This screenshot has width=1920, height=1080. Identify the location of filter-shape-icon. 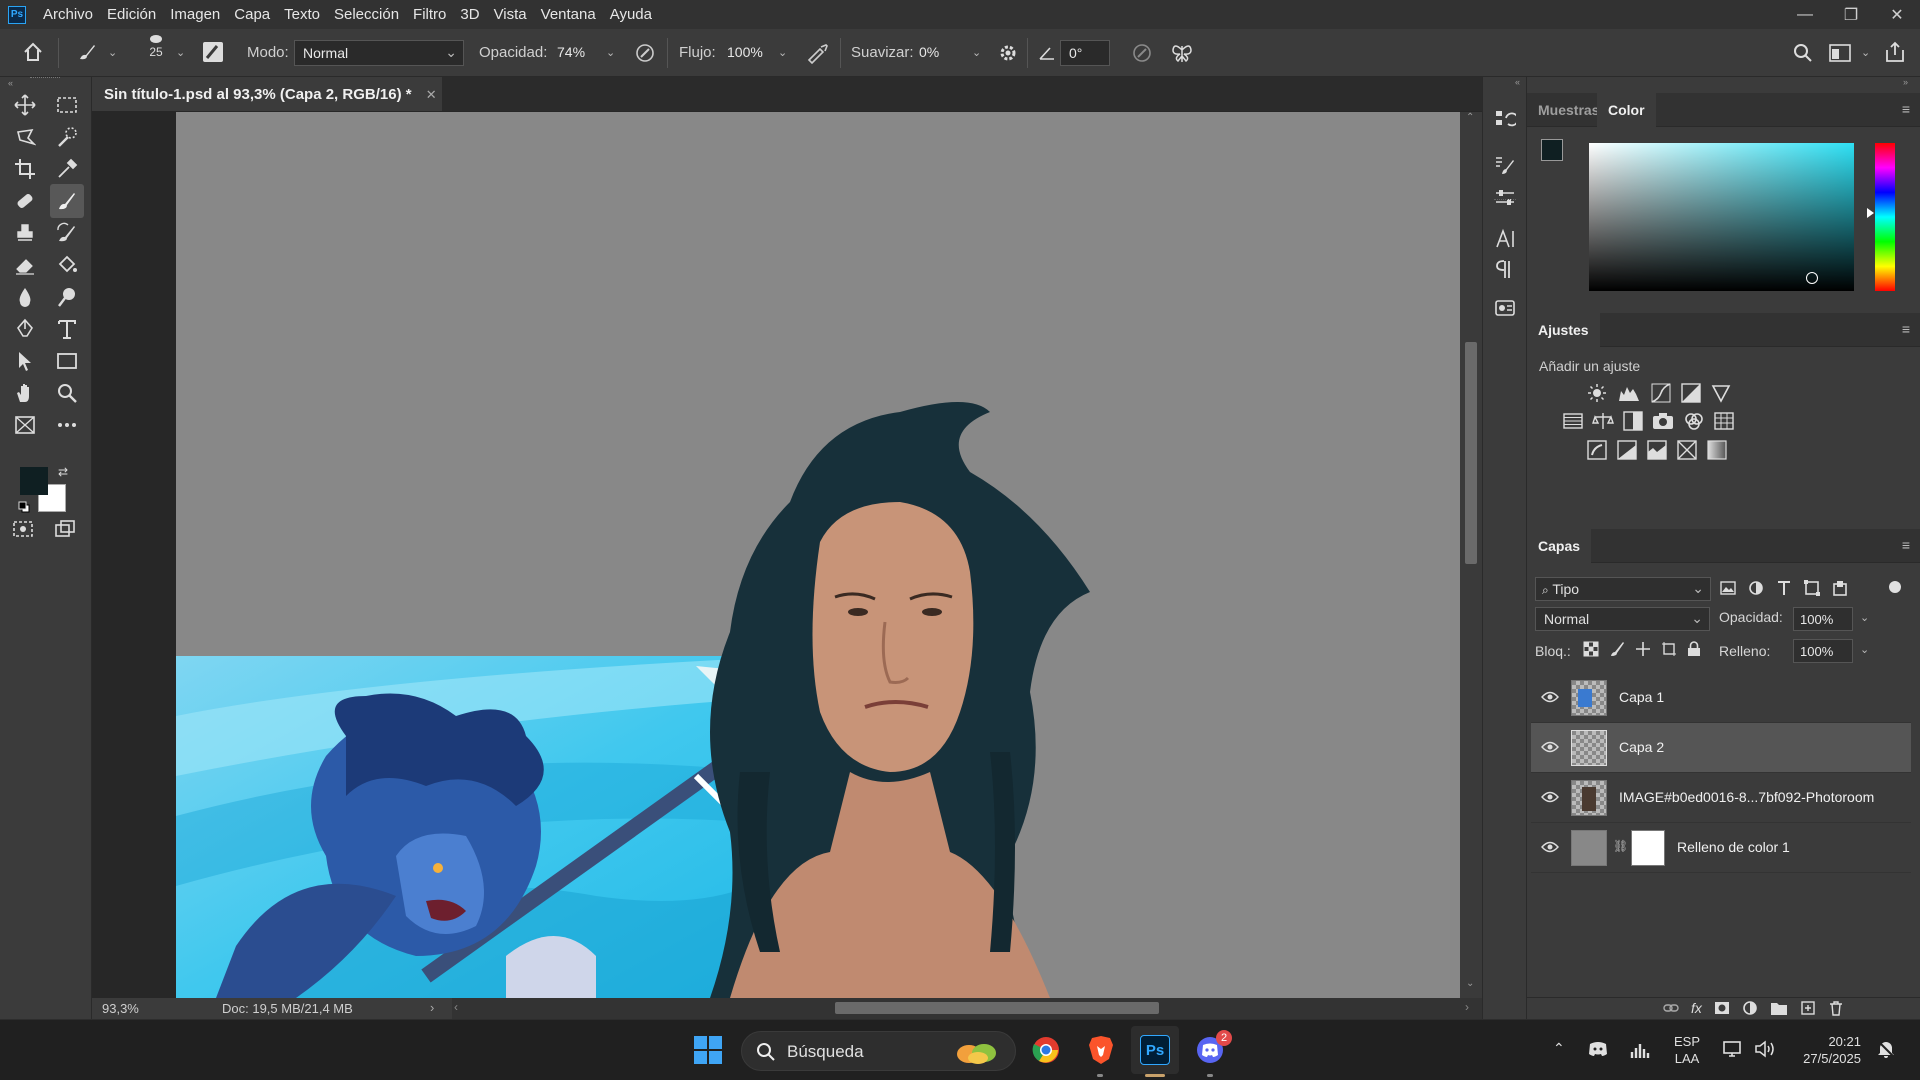
(1812, 588).